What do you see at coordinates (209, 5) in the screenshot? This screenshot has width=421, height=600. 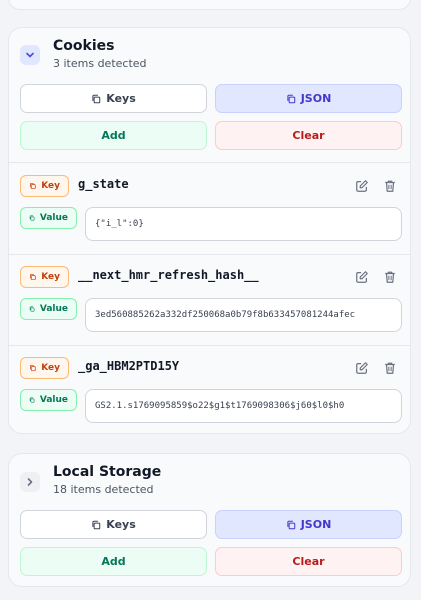 I see `previous-section-card` at bounding box center [209, 5].